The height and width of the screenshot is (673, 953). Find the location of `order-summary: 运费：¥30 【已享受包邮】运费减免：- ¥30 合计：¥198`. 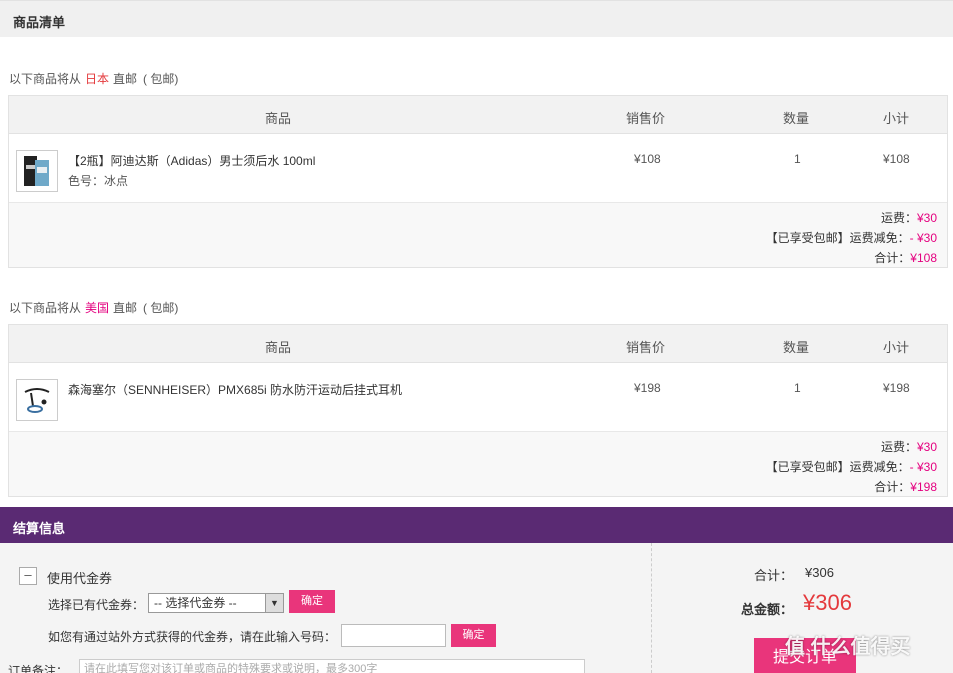

order-summary: 运费：¥30 【已享受包邮】运费减免：- ¥30 合计：¥198 is located at coordinates (478, 464).